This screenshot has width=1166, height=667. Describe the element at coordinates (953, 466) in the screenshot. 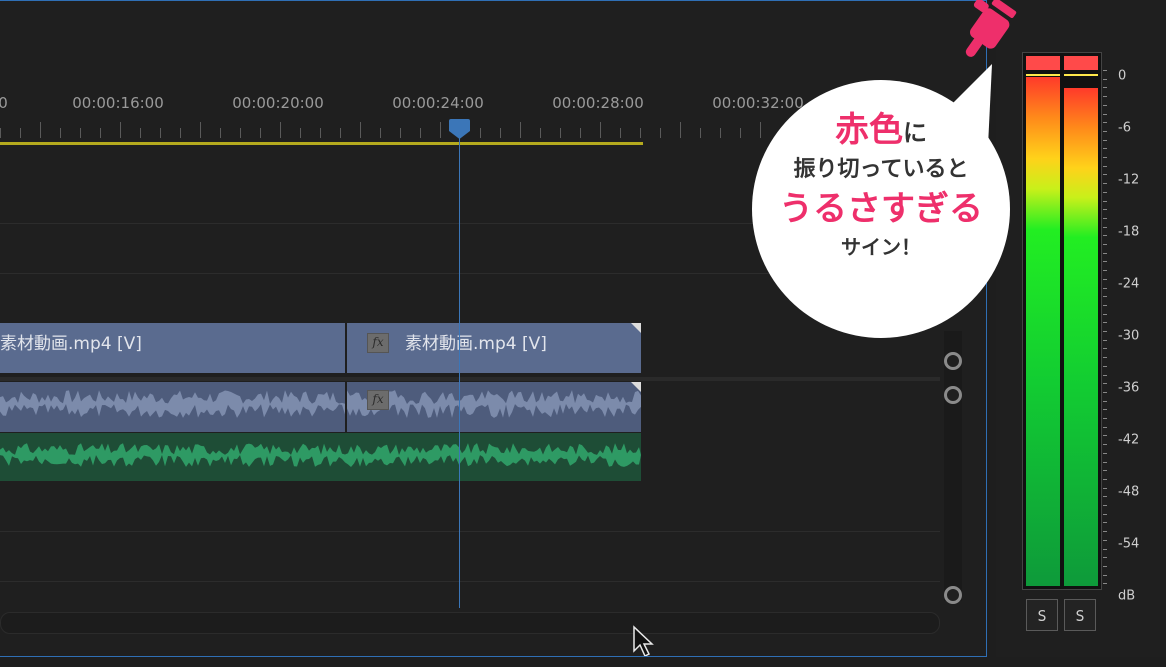

I see `vertical-scrollbar` at that location.